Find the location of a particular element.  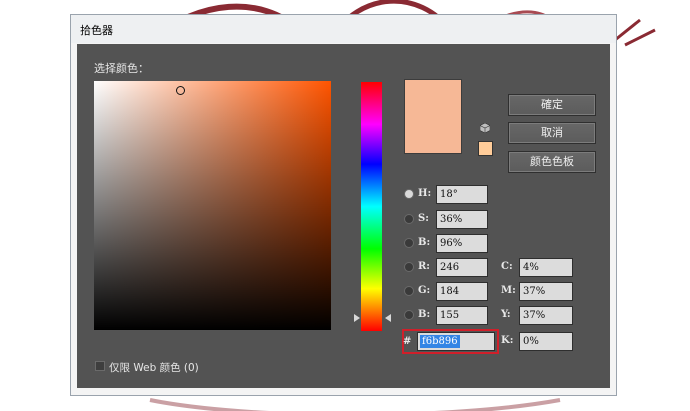

brightness-row: B: 96% is located at coordinates (449, 244).